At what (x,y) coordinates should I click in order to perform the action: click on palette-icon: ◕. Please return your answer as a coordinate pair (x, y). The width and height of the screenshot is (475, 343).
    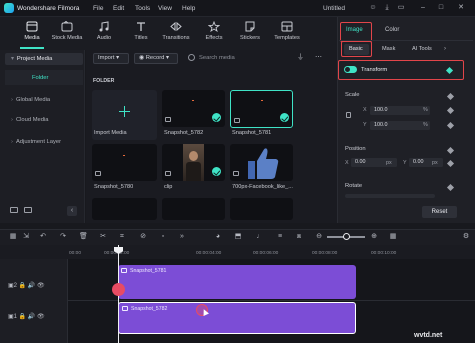
    Looking at the image, I should click on (218, 237).